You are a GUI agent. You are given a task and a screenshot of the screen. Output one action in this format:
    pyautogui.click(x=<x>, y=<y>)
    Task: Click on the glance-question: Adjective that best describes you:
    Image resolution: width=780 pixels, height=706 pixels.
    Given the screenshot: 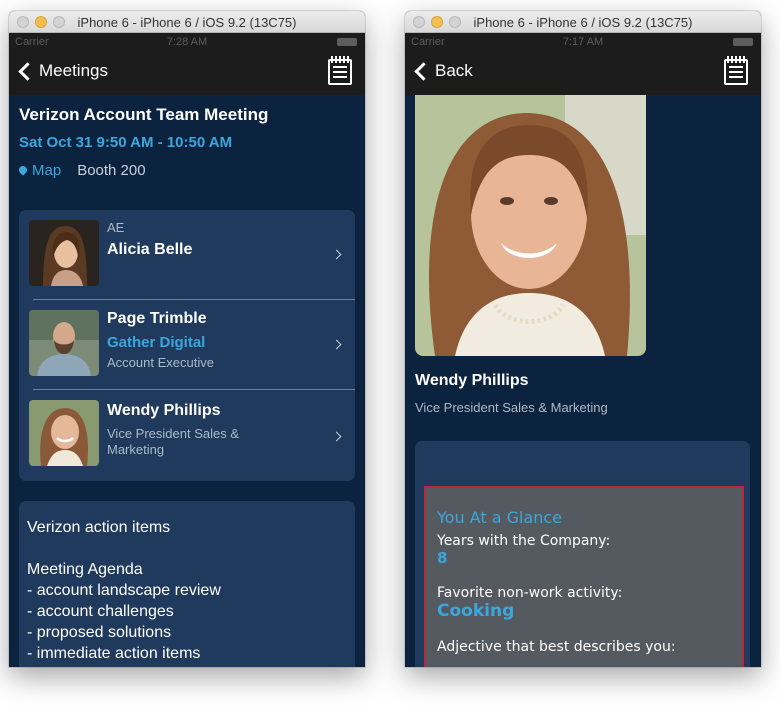 What is the action you would take?
    pyautogui.click(x=556, y=647)
    